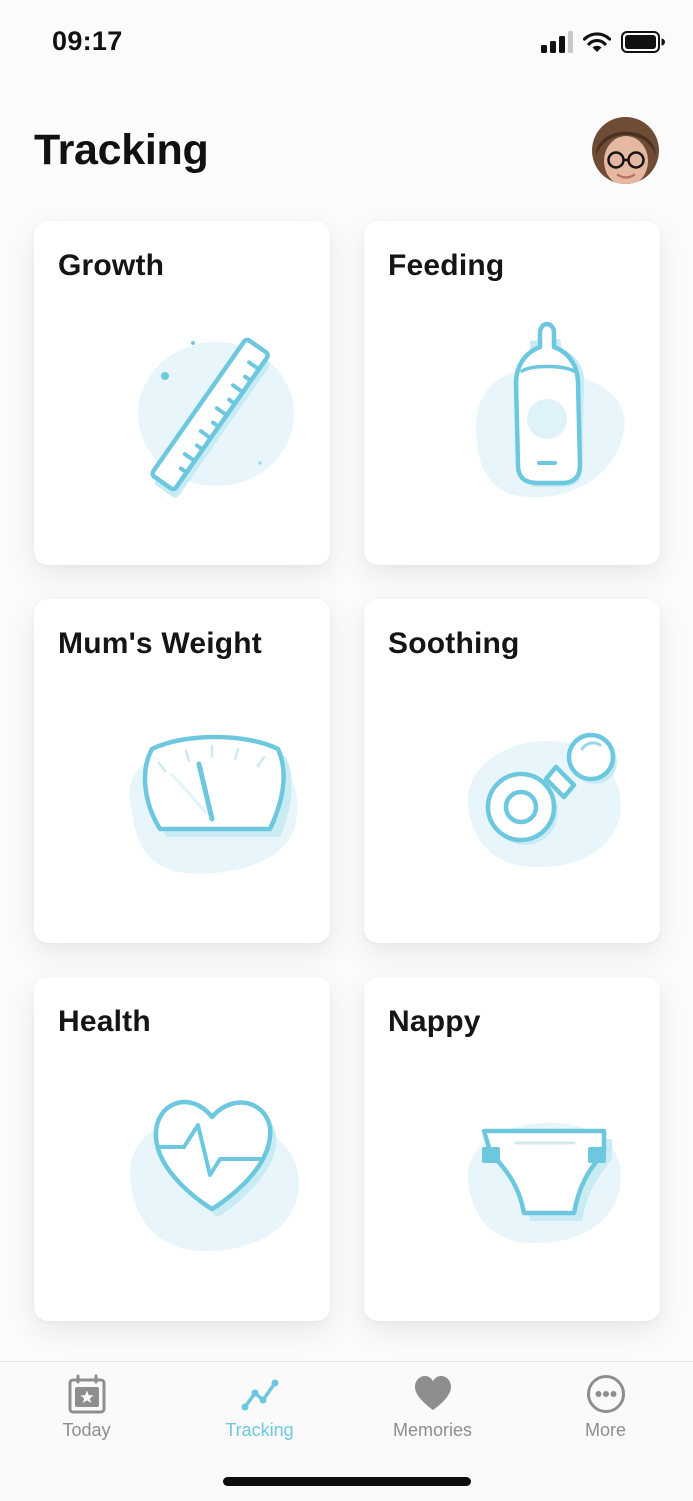 Image resolution: width=693 pixels, height=1501 pixels. I want to click on more-dots-icon, so click(605, 1394).